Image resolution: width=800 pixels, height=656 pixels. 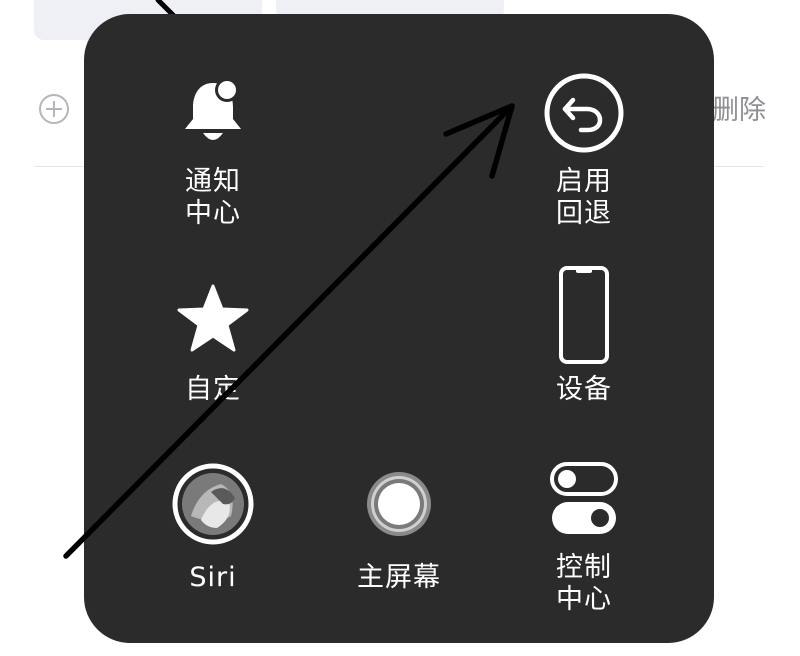 What do you see at coordinates (584, 113) in the screenshot?
I see `back-arrow-icon` at bounding box center [584, 113].